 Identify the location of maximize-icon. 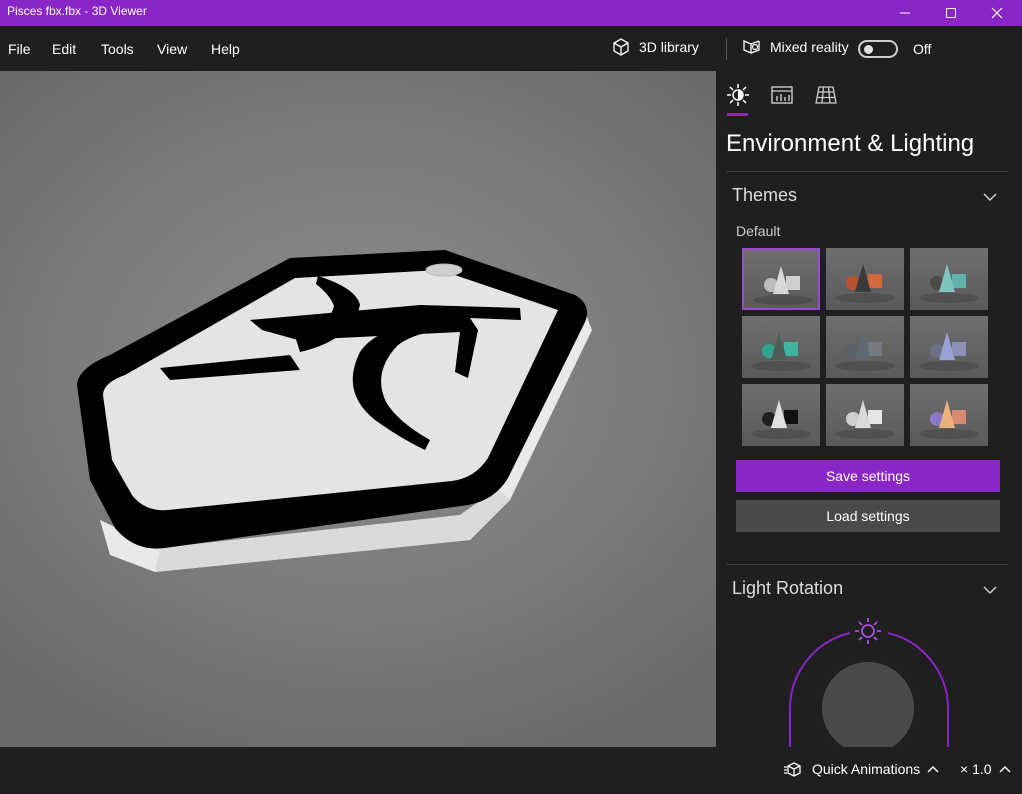
(951, 13).